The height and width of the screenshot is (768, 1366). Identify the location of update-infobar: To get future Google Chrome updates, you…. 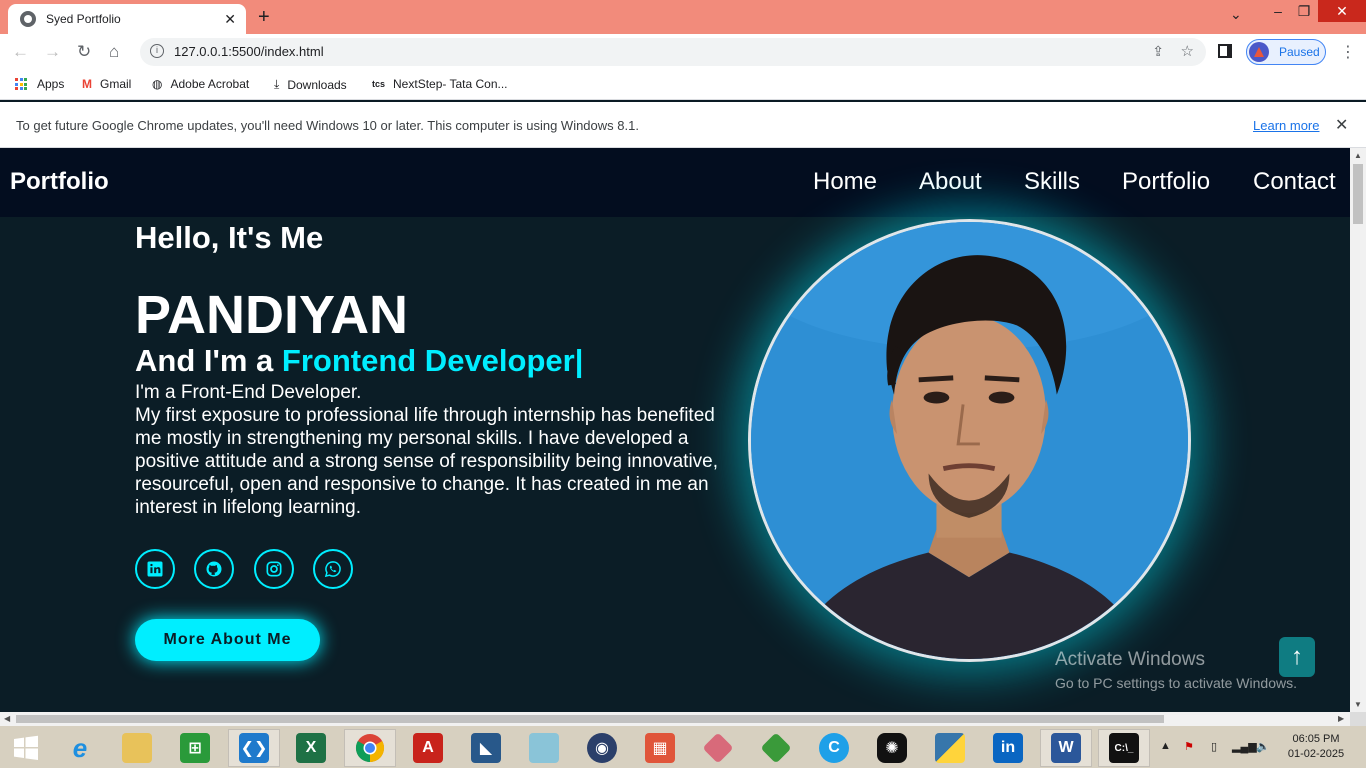
(683, 125).